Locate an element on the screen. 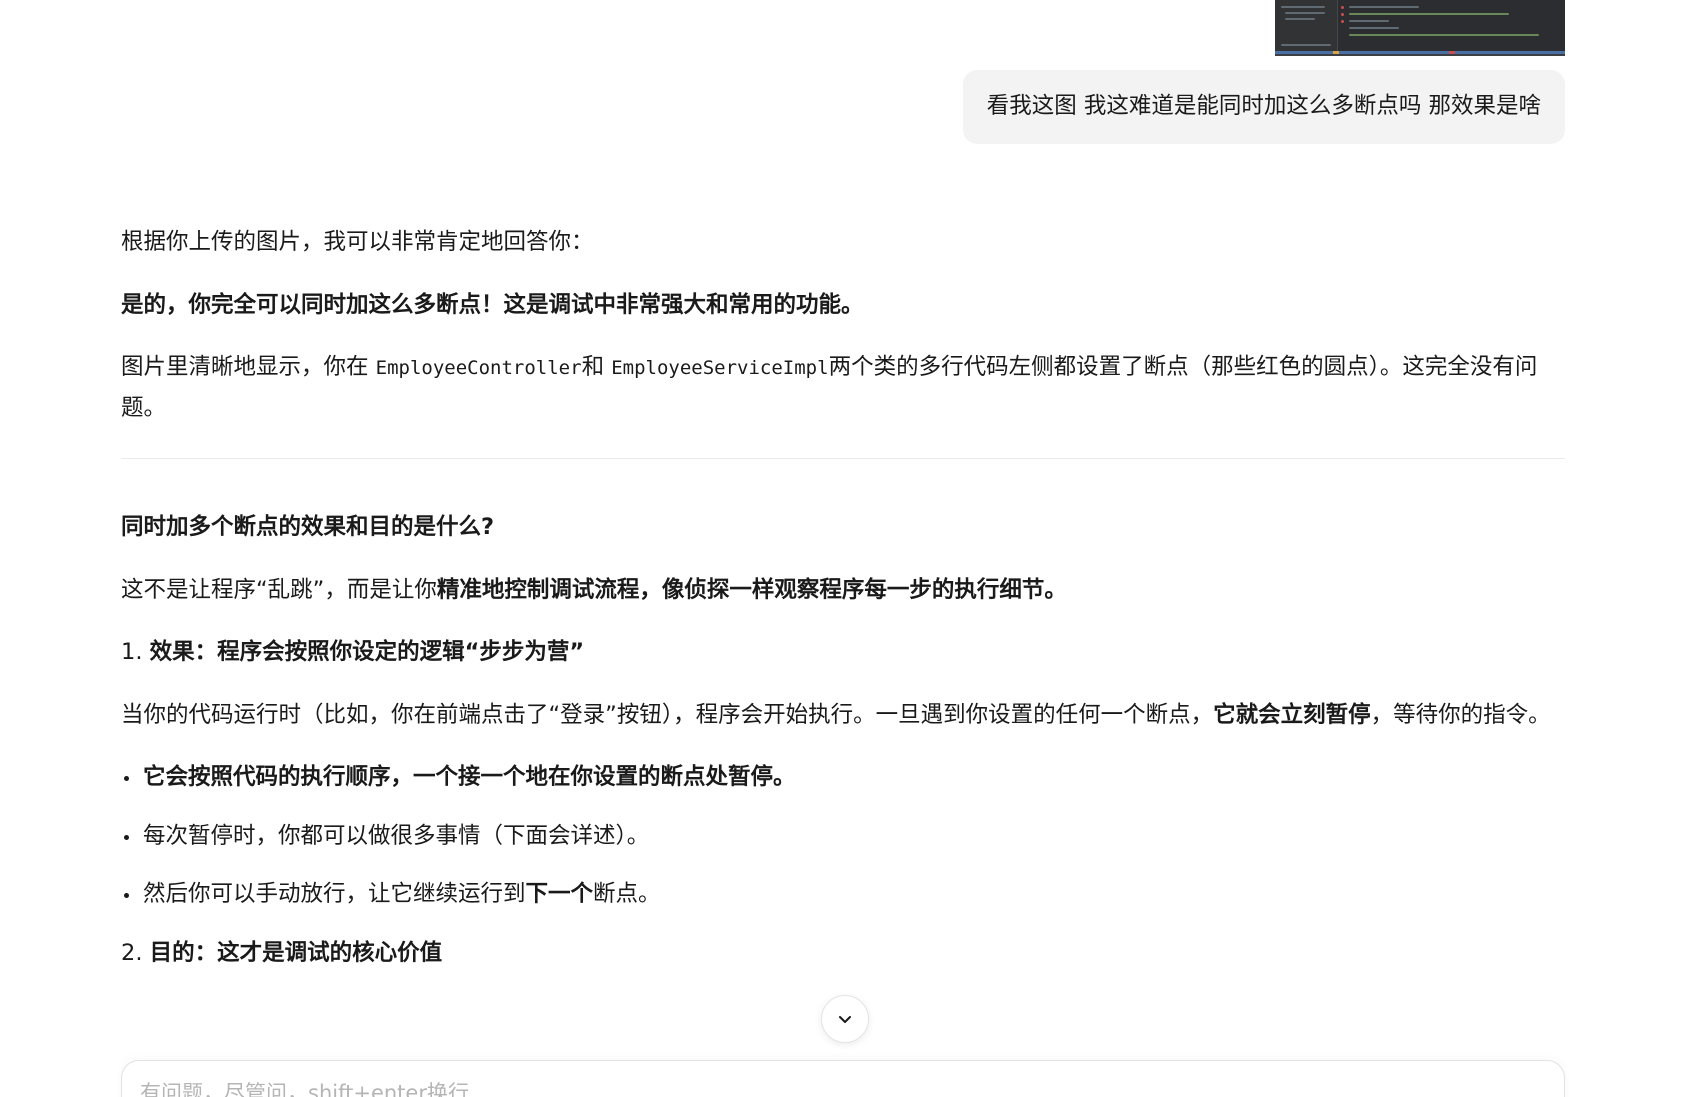 This screenshot has height=1097, width=1703. section-divider is located at coordinates (843, 458).